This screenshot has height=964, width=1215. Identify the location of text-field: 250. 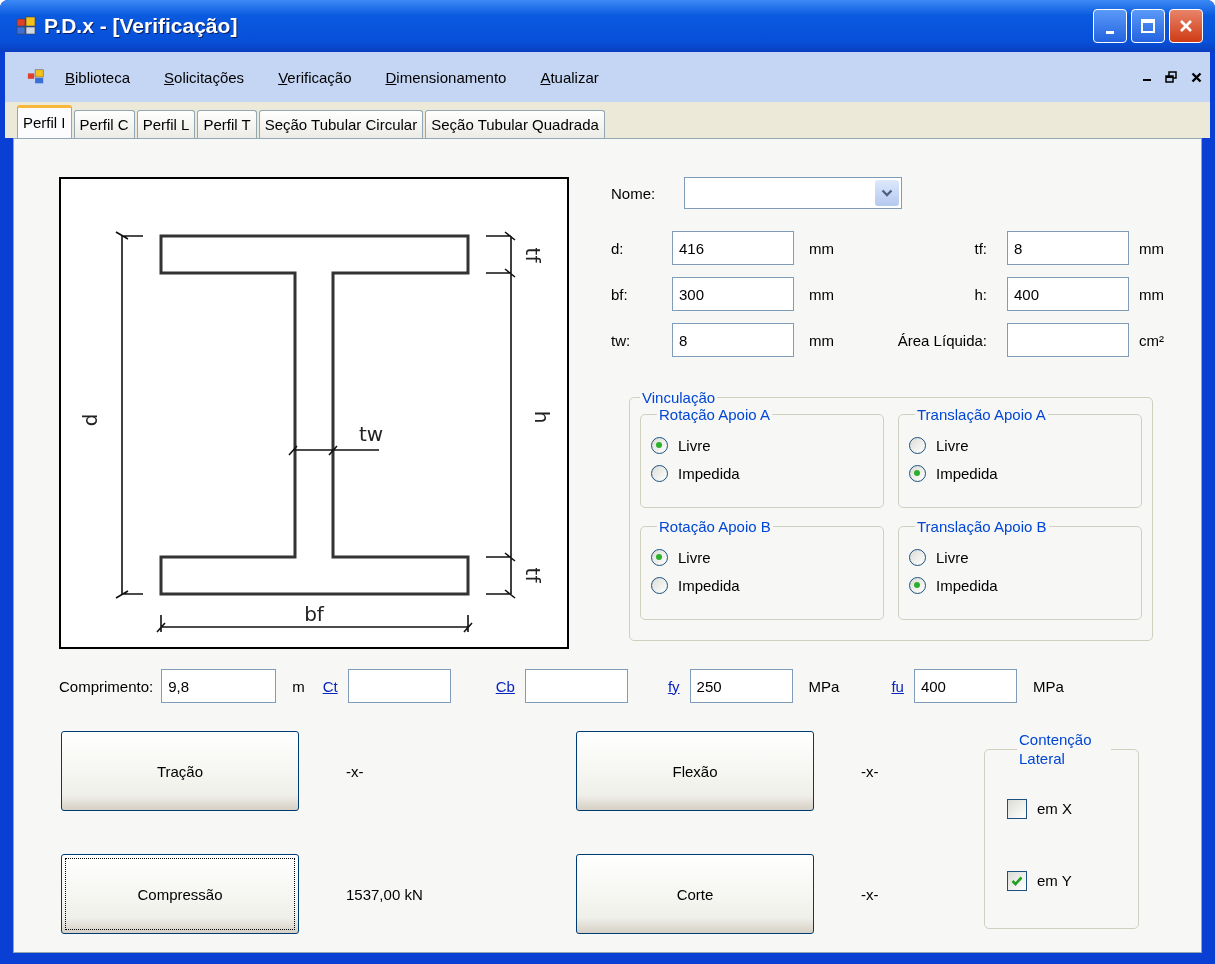
(741, 686).